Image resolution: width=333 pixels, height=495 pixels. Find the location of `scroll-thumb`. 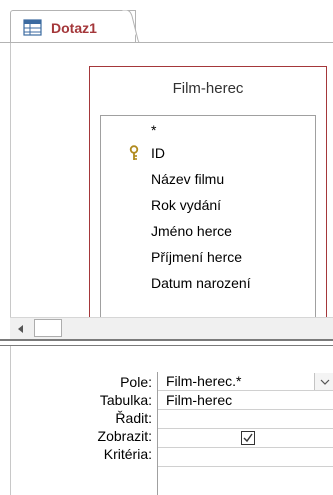

scroll-thumb is located at coordinates (48, 328).